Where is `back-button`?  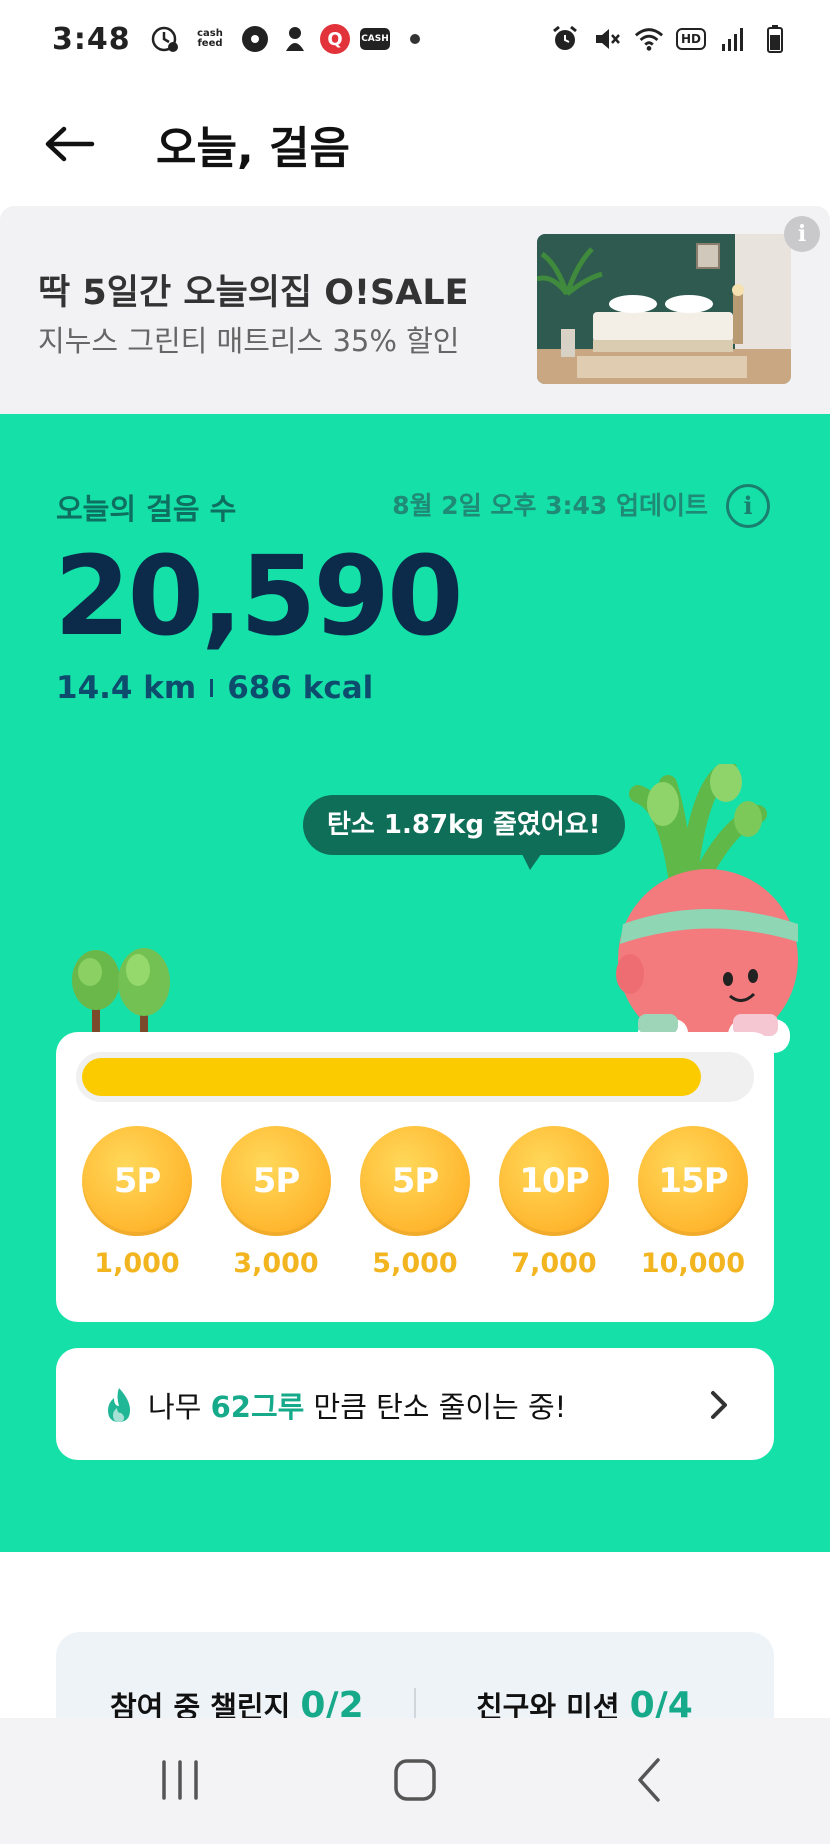 back-button is located at coordinates (70, 144).